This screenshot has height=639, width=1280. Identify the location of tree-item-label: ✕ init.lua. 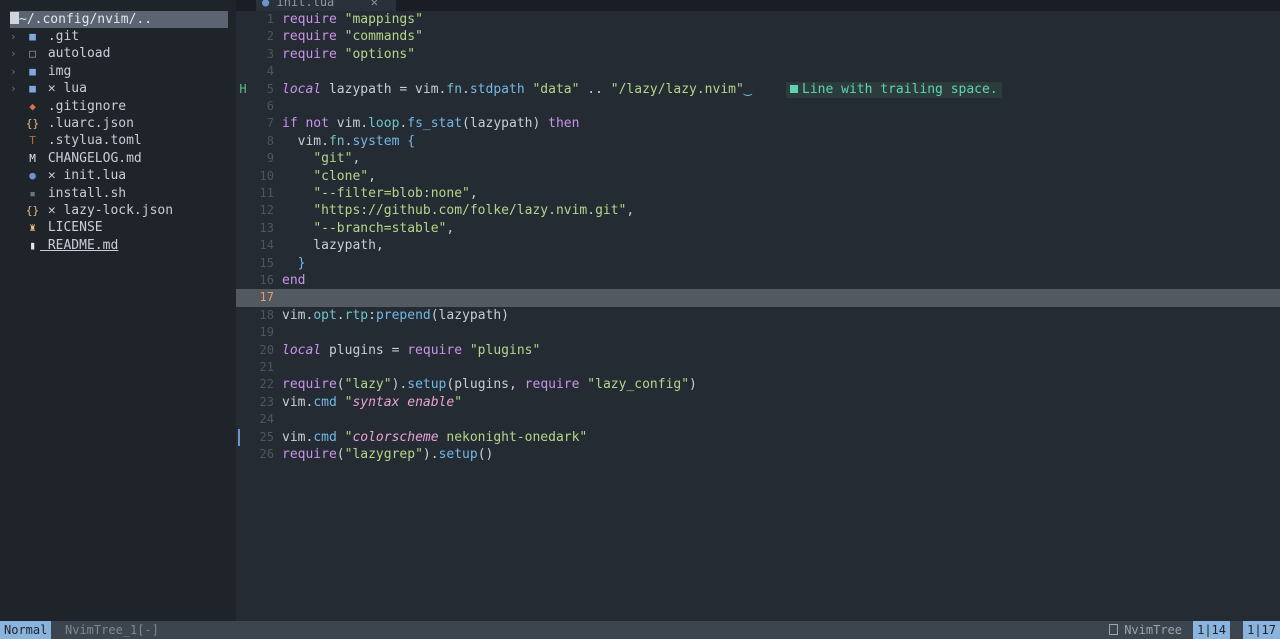
(83, 176).